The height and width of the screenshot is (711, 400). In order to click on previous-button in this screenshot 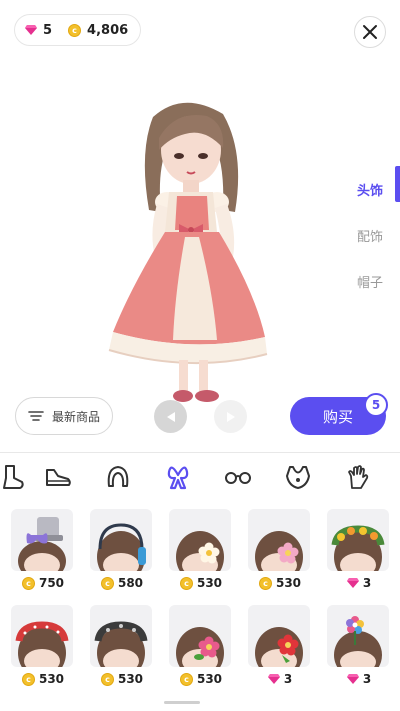, I will do `click(170, 416)`.